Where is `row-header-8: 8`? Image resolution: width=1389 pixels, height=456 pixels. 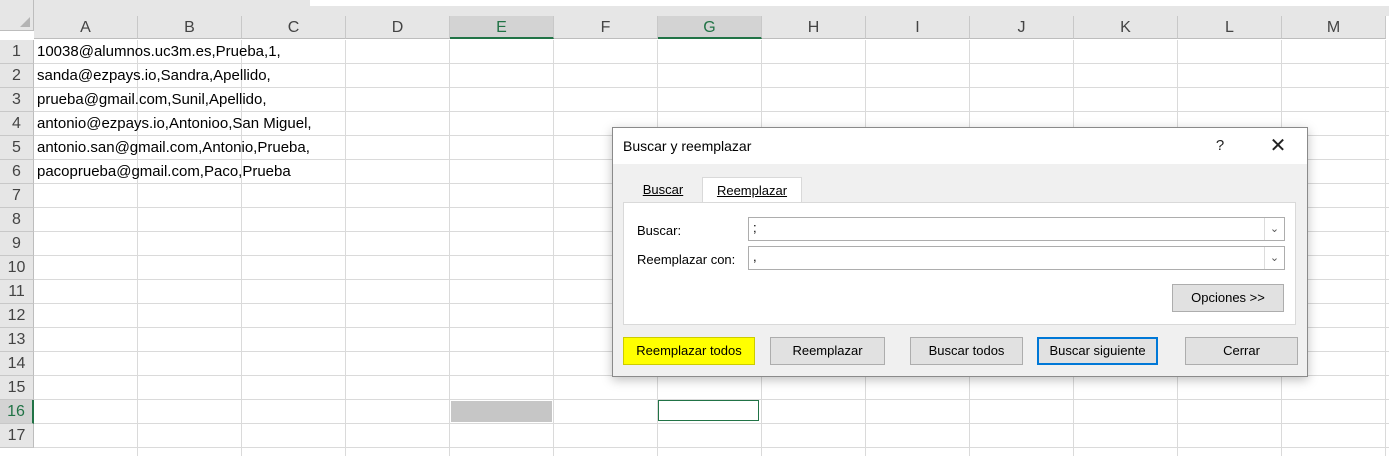 row-header-8: 8 is located at coordinates (17, 220).